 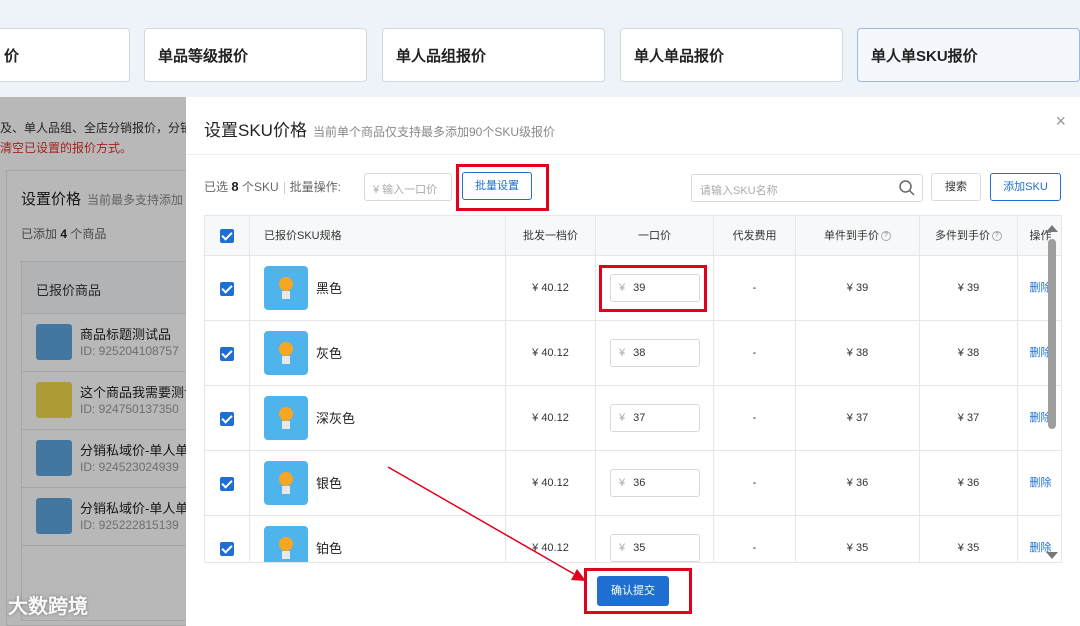 I want to click on scroll-down-icon, so click(x=1052, y=555).